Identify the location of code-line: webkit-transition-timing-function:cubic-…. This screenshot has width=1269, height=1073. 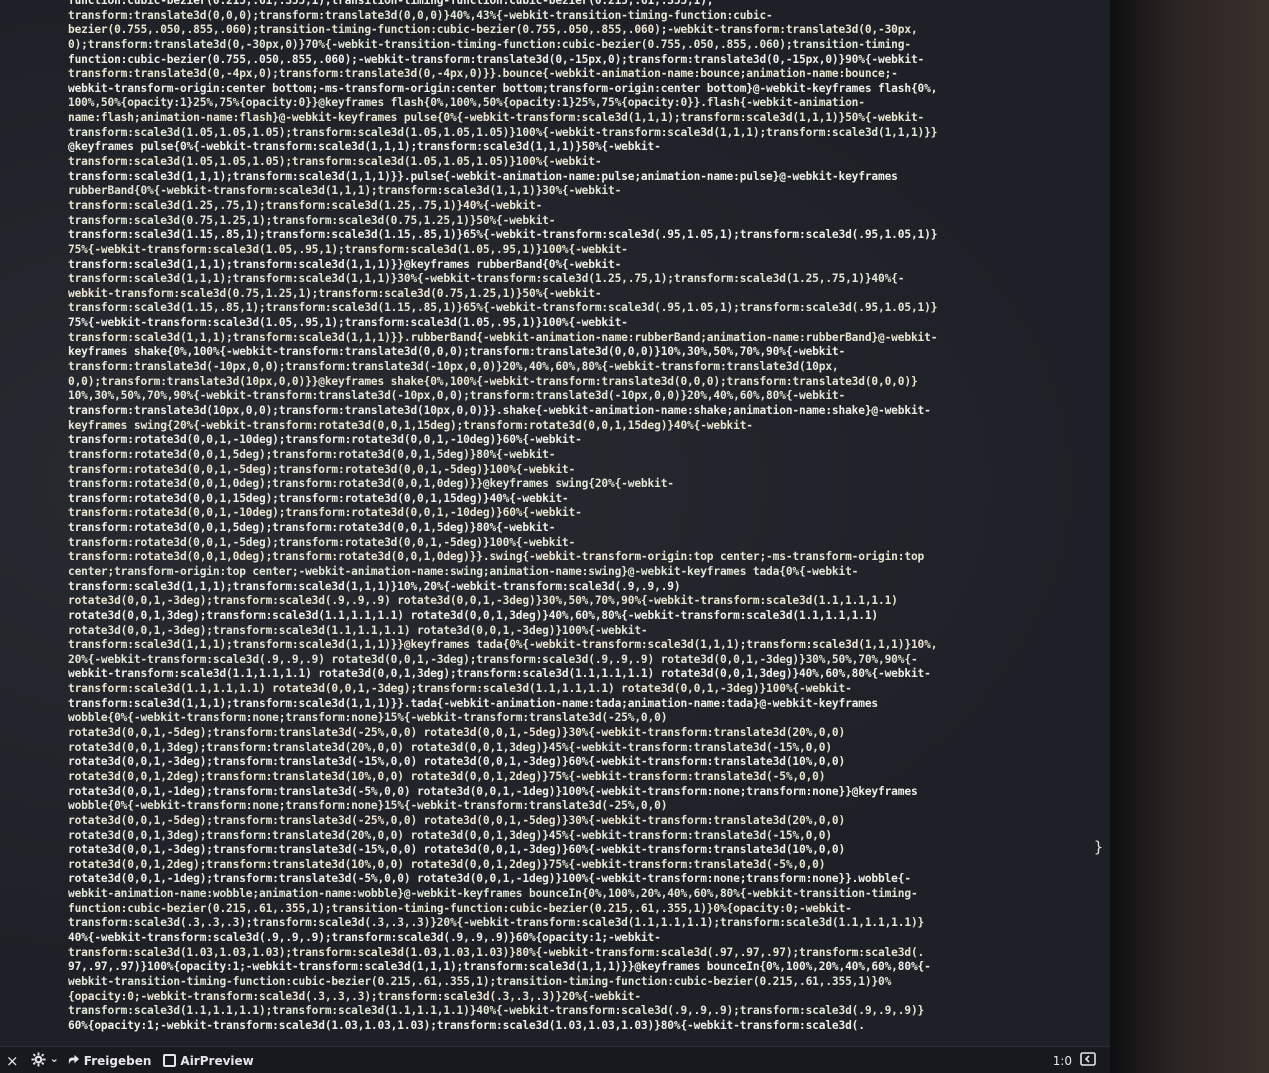
(573, 982).